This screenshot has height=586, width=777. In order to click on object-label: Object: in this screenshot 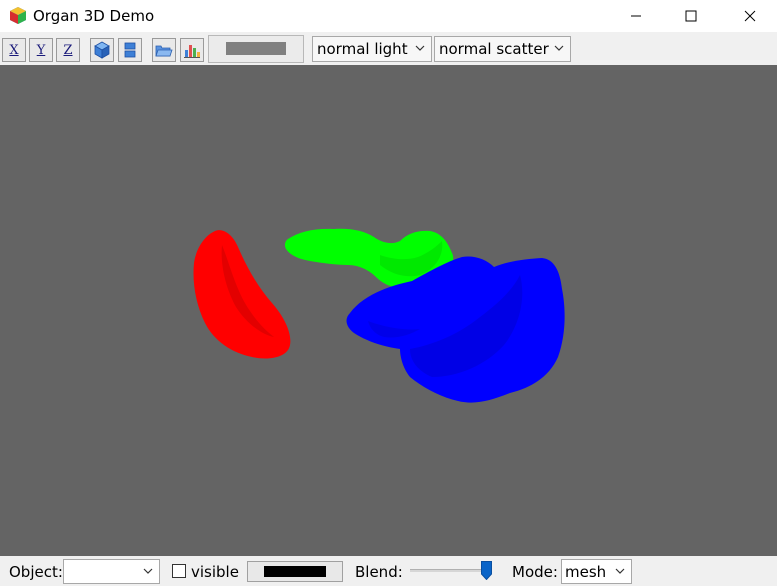, I will do `click(36, 572)`.